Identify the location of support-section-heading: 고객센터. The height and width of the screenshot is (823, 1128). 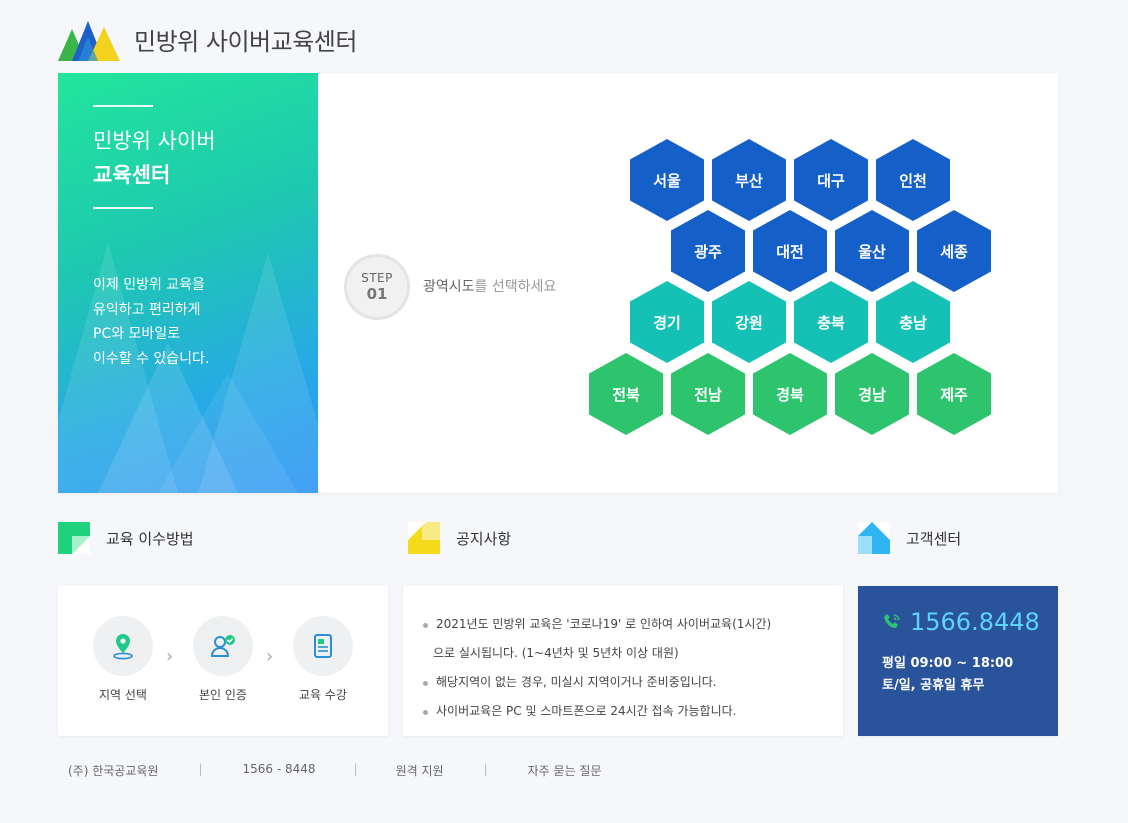
(909, 538).